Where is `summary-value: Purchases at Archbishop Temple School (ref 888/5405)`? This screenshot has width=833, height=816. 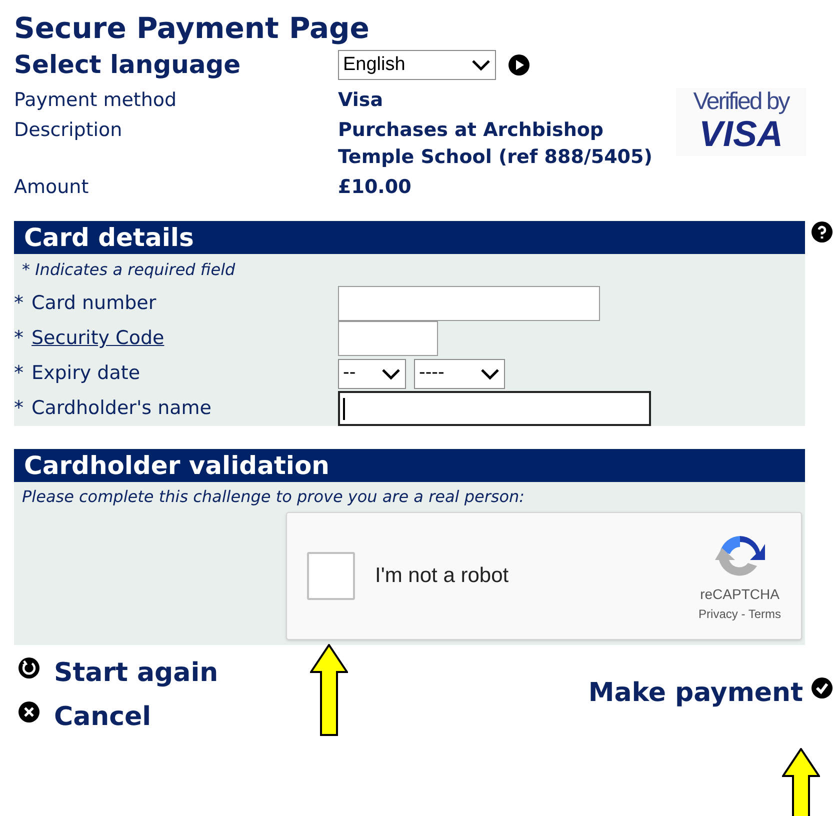
summary-value: Purchases at Archbishop Temple School (ref 888/5405) is located at coordinates (496, 144).